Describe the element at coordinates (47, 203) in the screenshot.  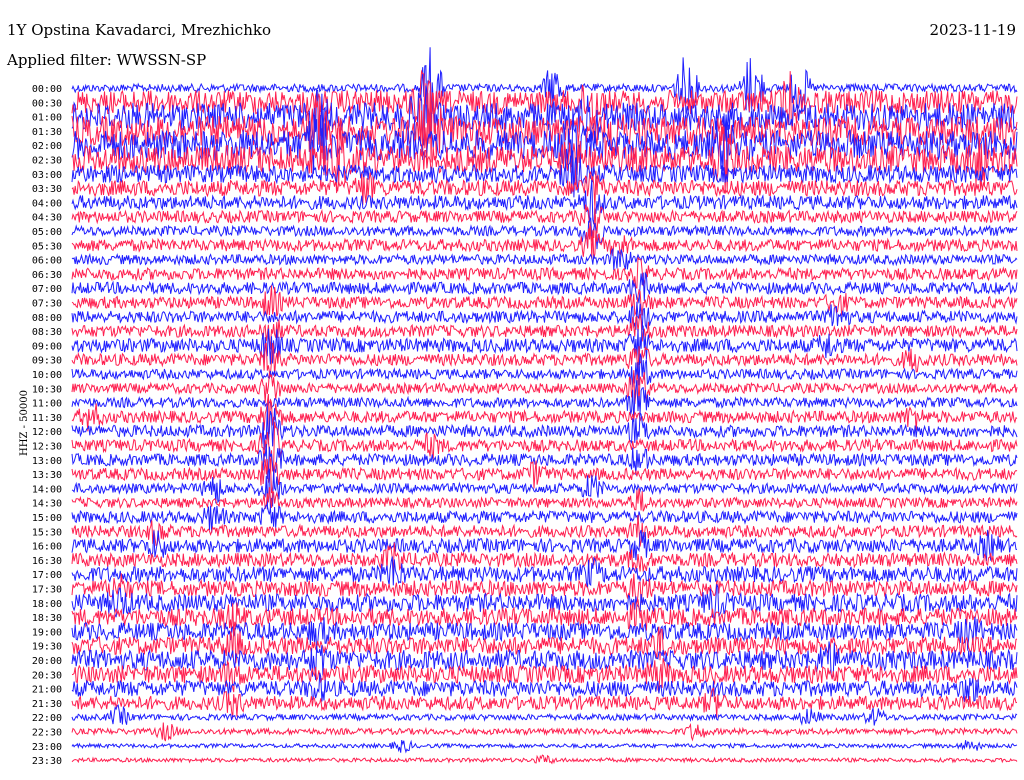
I see `time-label: 04:00` at that location.